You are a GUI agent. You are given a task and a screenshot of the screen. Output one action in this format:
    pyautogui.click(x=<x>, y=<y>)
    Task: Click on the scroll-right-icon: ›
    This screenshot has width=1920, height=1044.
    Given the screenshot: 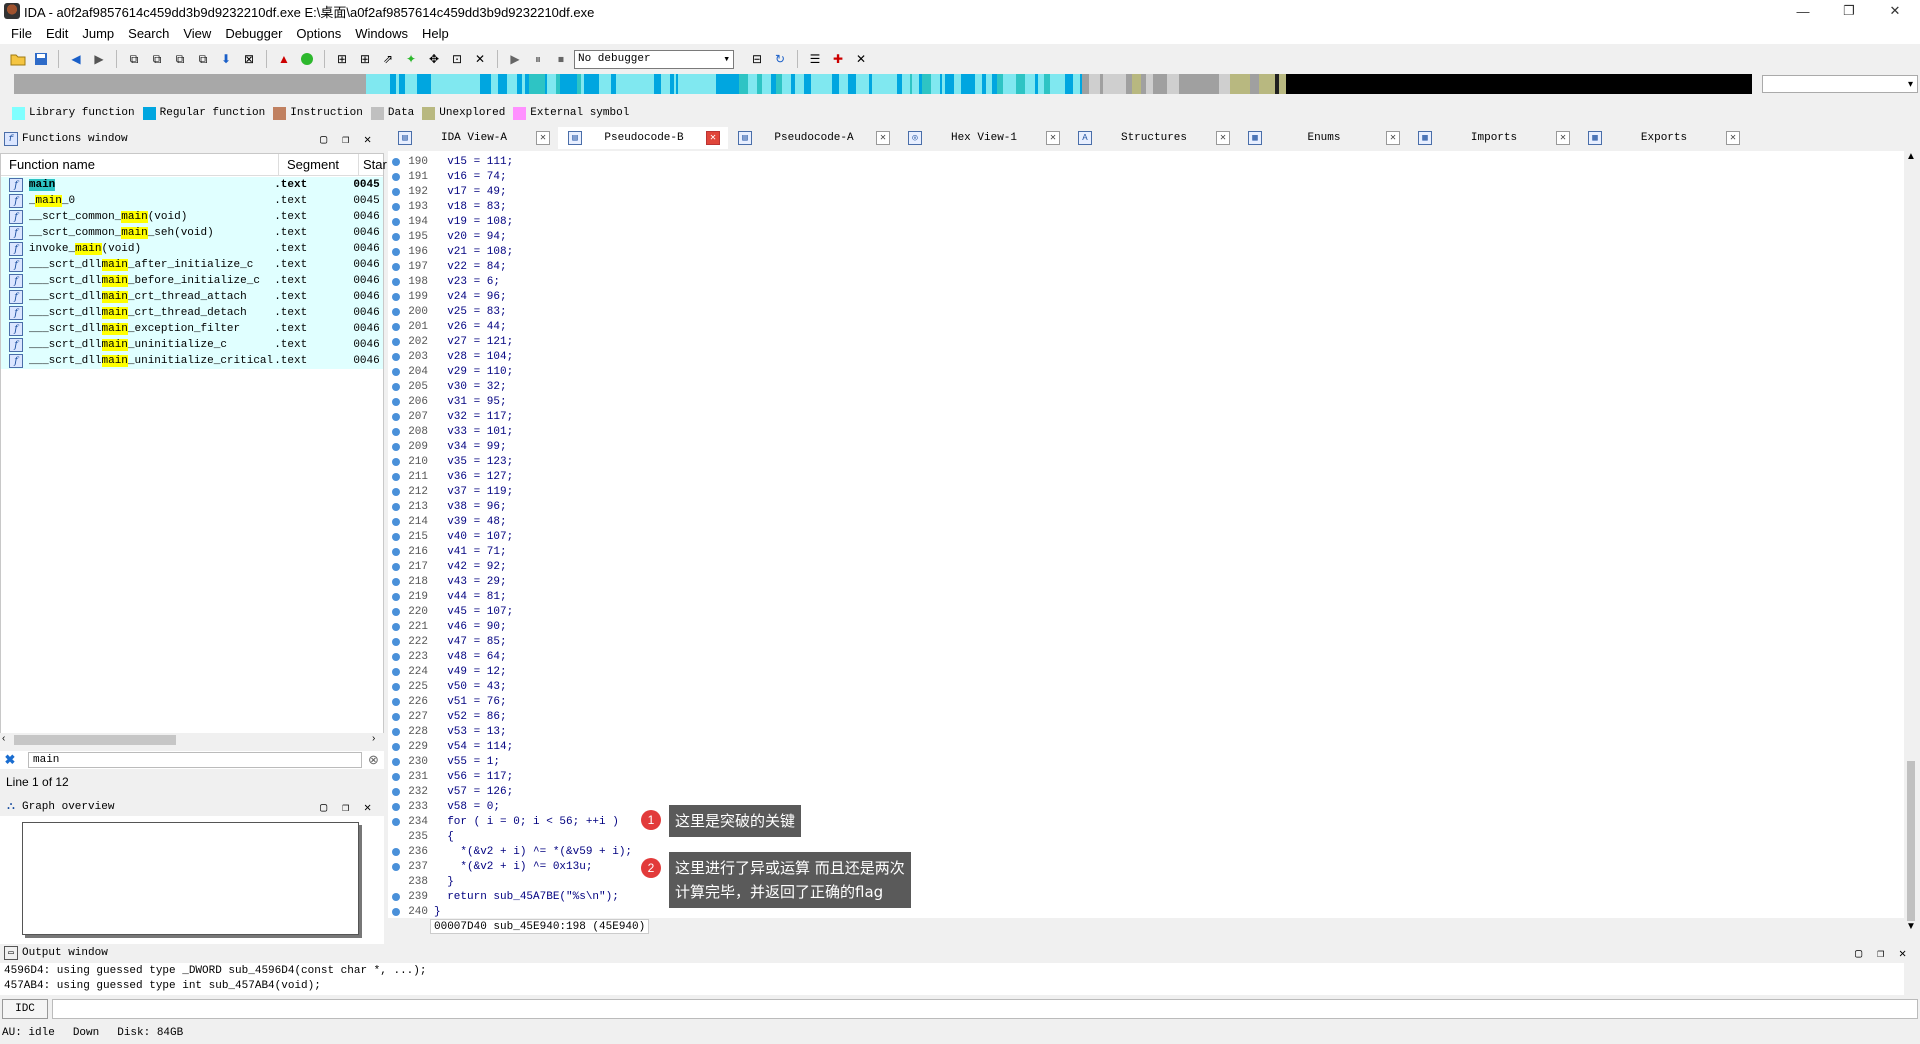 What is the action you would take?
    pyautogui.click(x=373, y=738)
    